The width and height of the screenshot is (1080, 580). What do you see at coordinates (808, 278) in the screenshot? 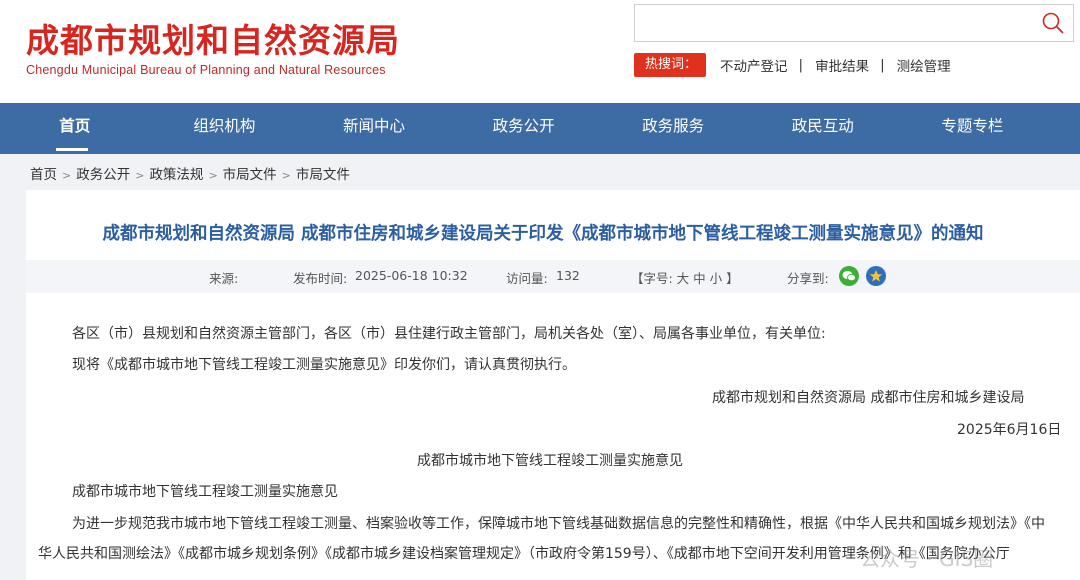
I see `meta-share-label: 分享到:` at bounding box center [808, 278].